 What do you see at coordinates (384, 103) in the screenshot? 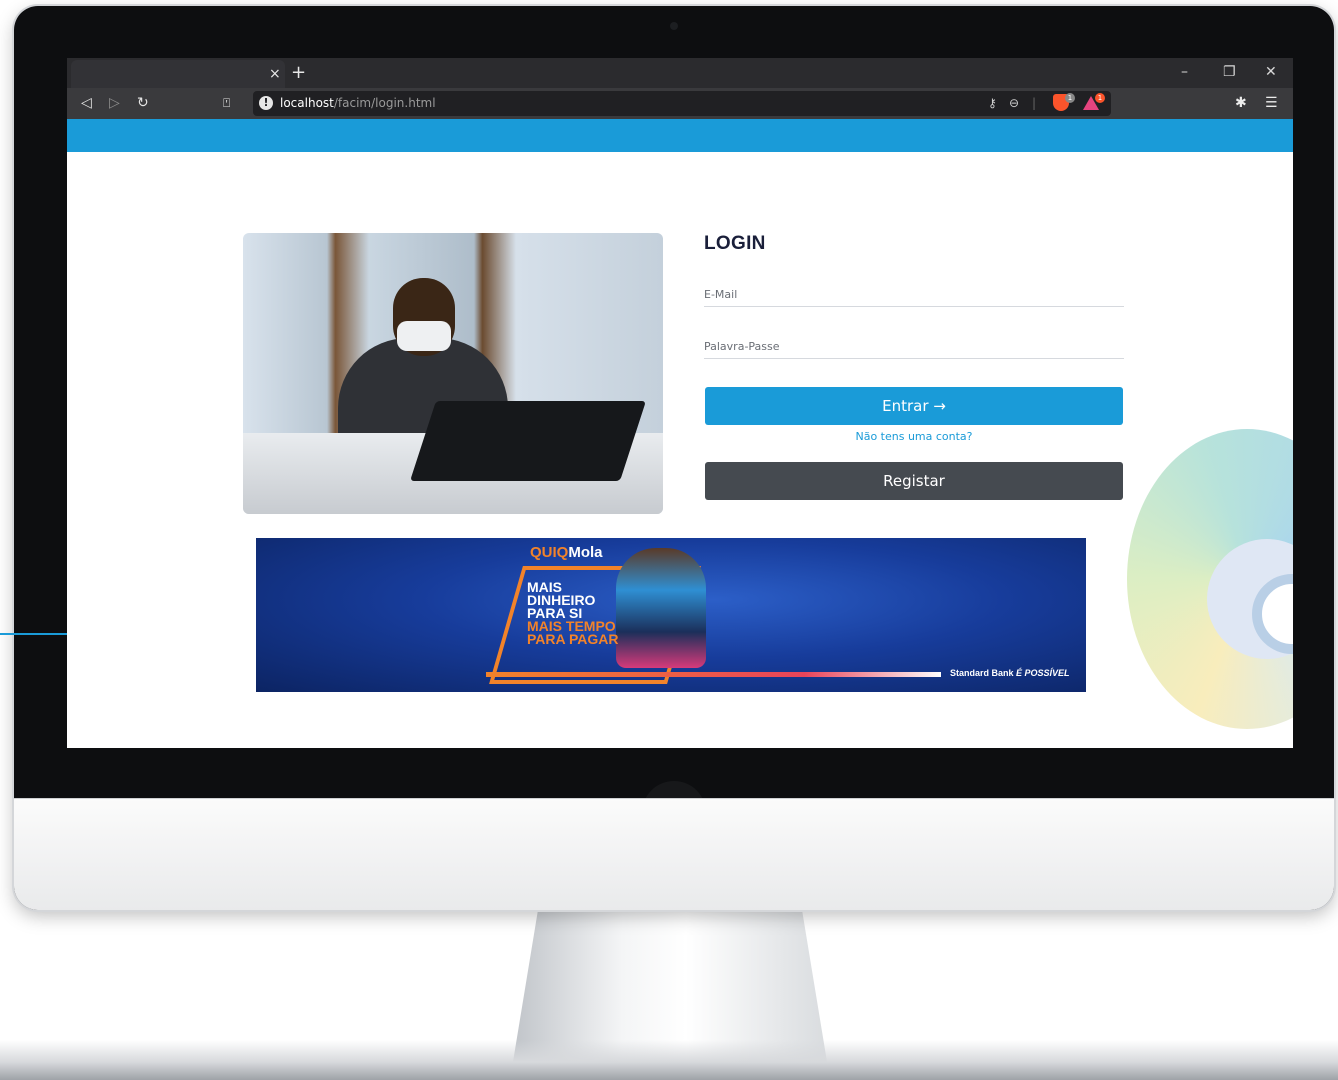
I see `url-path: /facim/login.html` at bounding box center [384, 103].